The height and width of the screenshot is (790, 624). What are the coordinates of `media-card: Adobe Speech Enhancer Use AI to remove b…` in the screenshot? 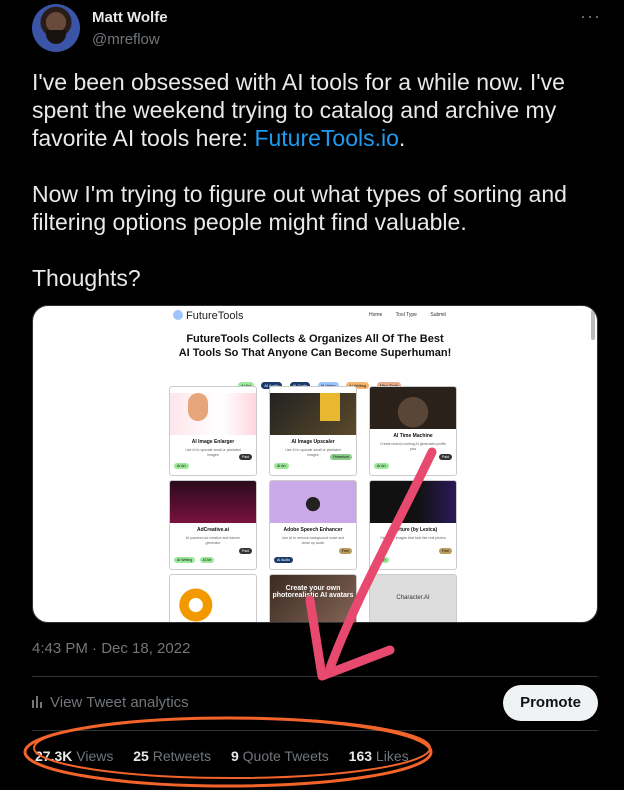 It's located at (313, 525).